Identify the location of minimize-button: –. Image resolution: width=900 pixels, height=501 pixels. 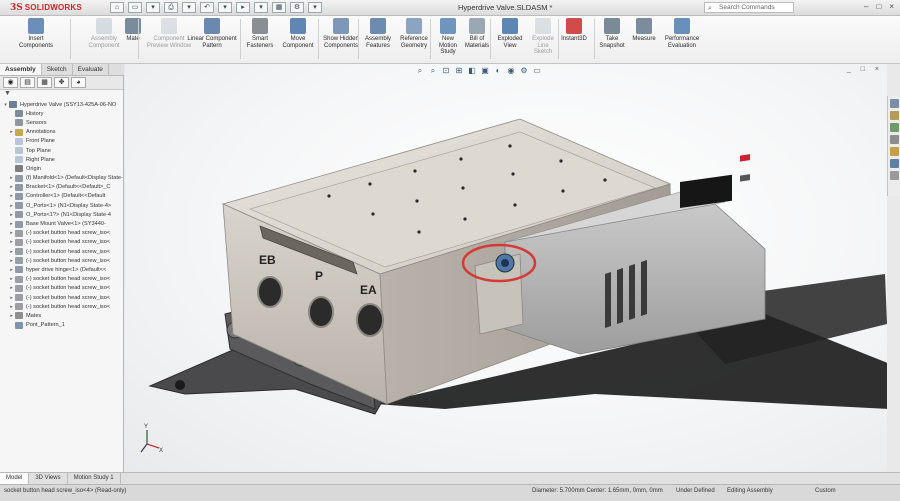
(866, 6).